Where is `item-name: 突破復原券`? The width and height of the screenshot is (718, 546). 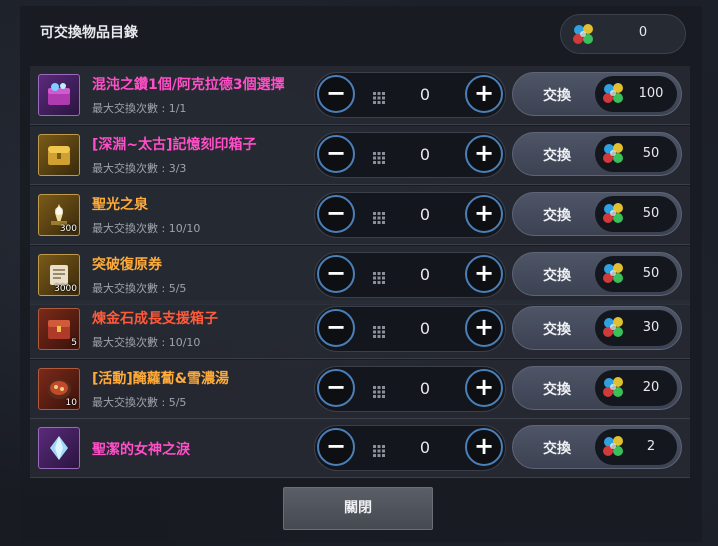
item-name: 突破復原券 is located at coordinates (127, 265).